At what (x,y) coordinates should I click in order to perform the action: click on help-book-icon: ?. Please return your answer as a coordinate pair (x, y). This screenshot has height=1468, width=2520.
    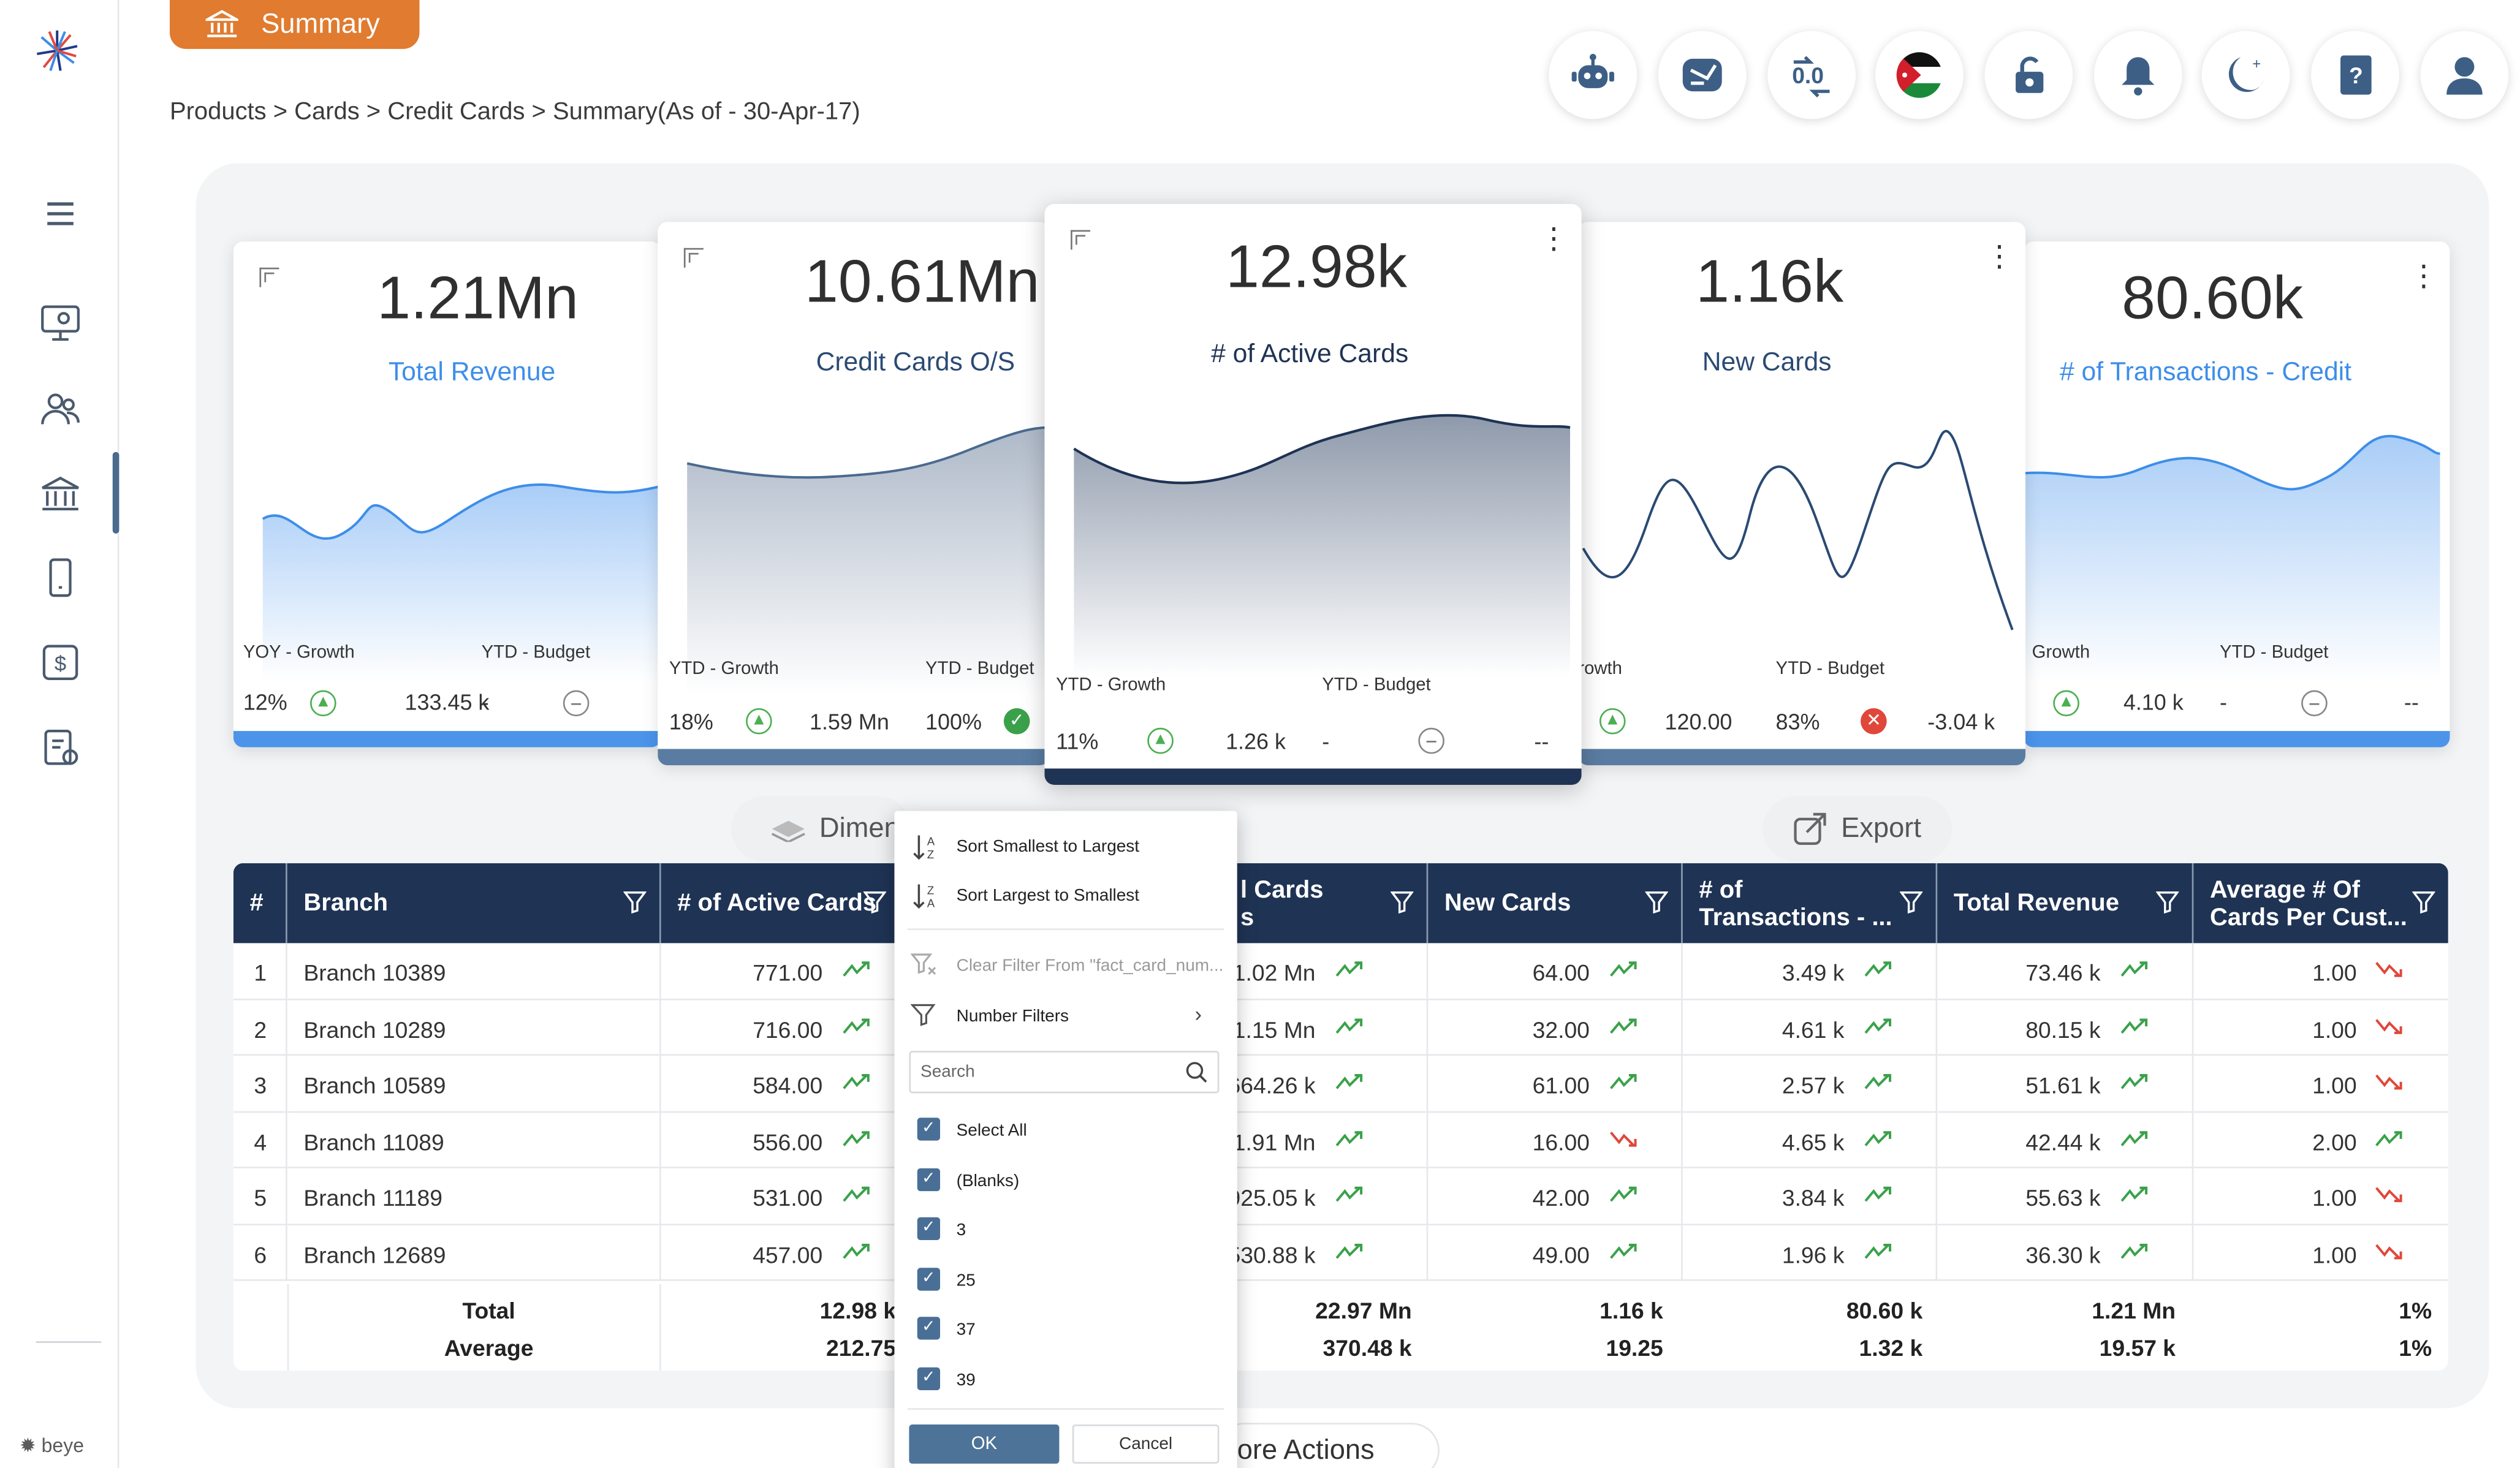
    Looking at the image, I should click on (2355, 75).